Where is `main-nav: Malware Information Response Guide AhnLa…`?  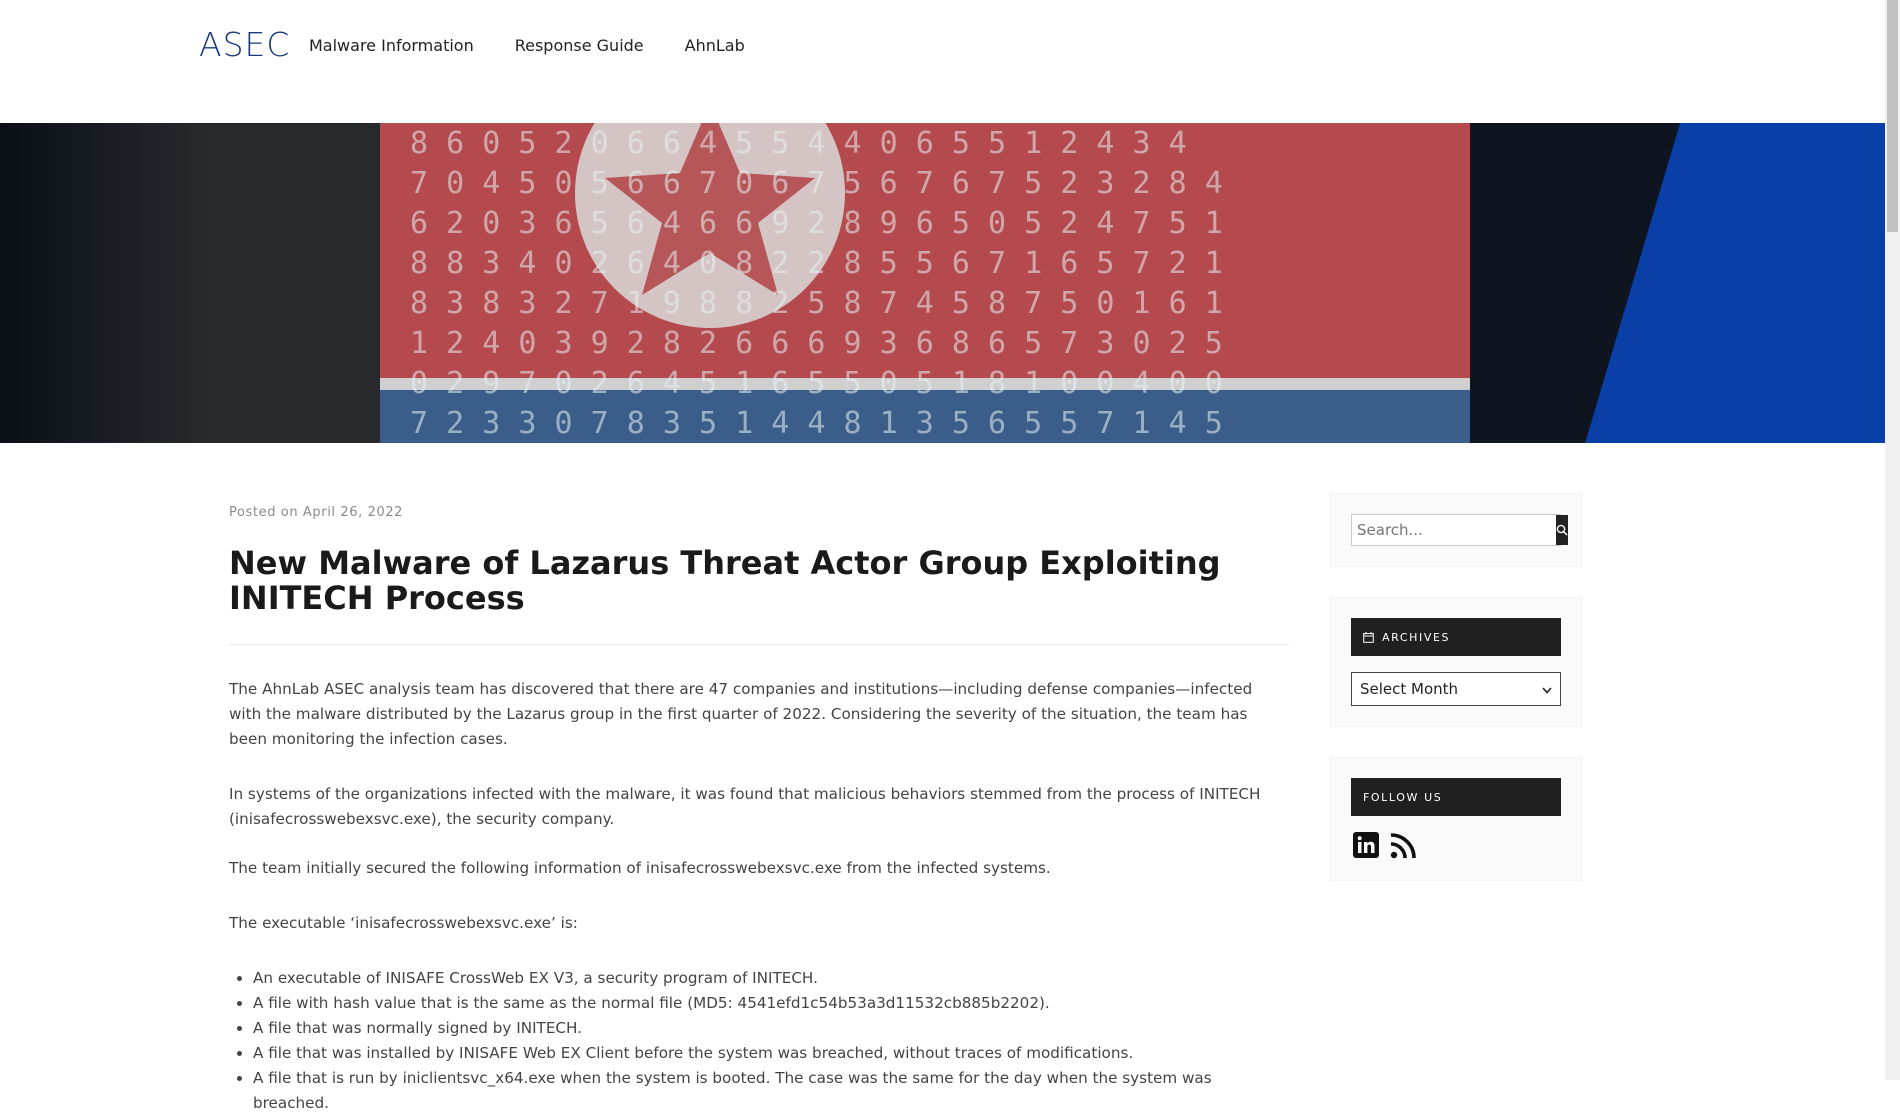 main-nav: Malware Information Response Guide AhnLa… is located at coordinates (547, 46).